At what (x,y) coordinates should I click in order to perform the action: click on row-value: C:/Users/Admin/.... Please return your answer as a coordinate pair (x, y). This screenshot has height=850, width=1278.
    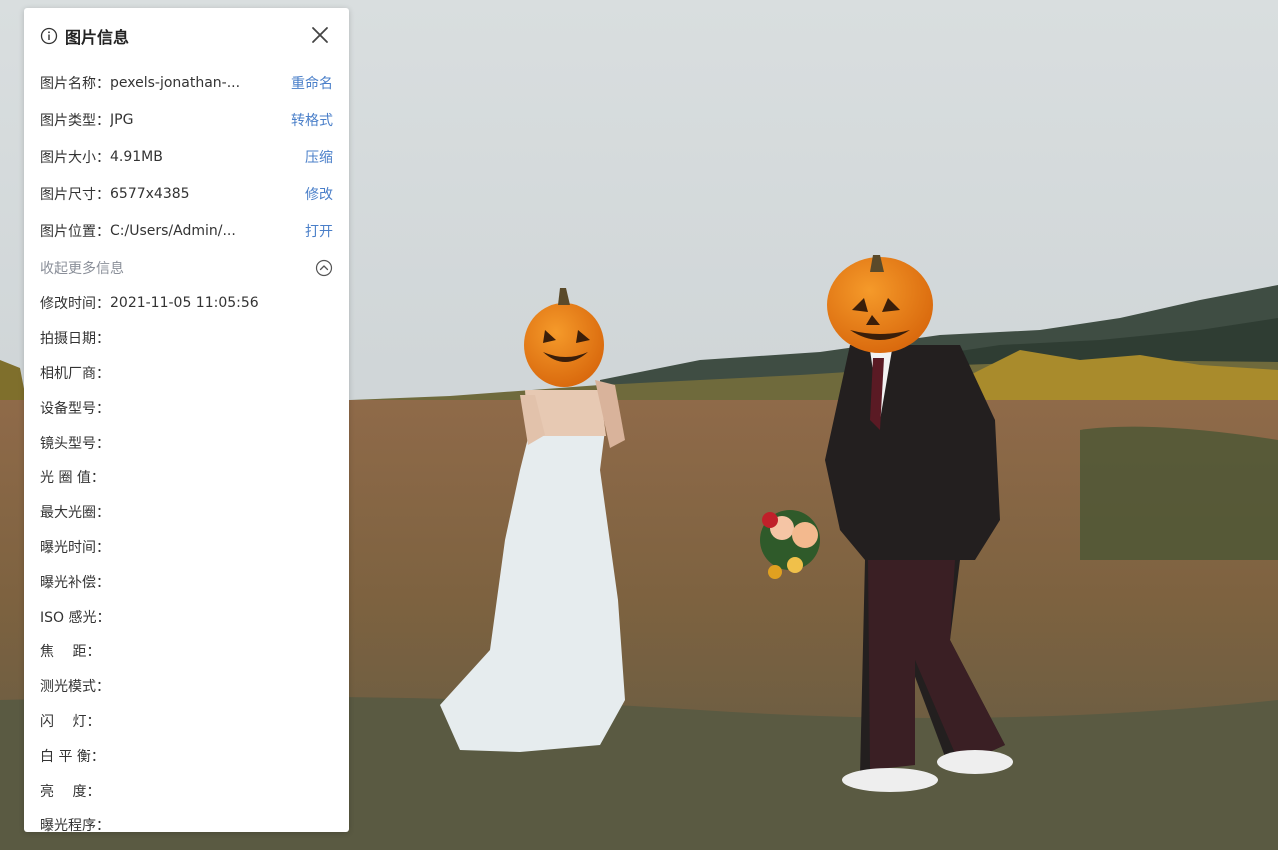
    Looking at the image, I should click on (173, 230).